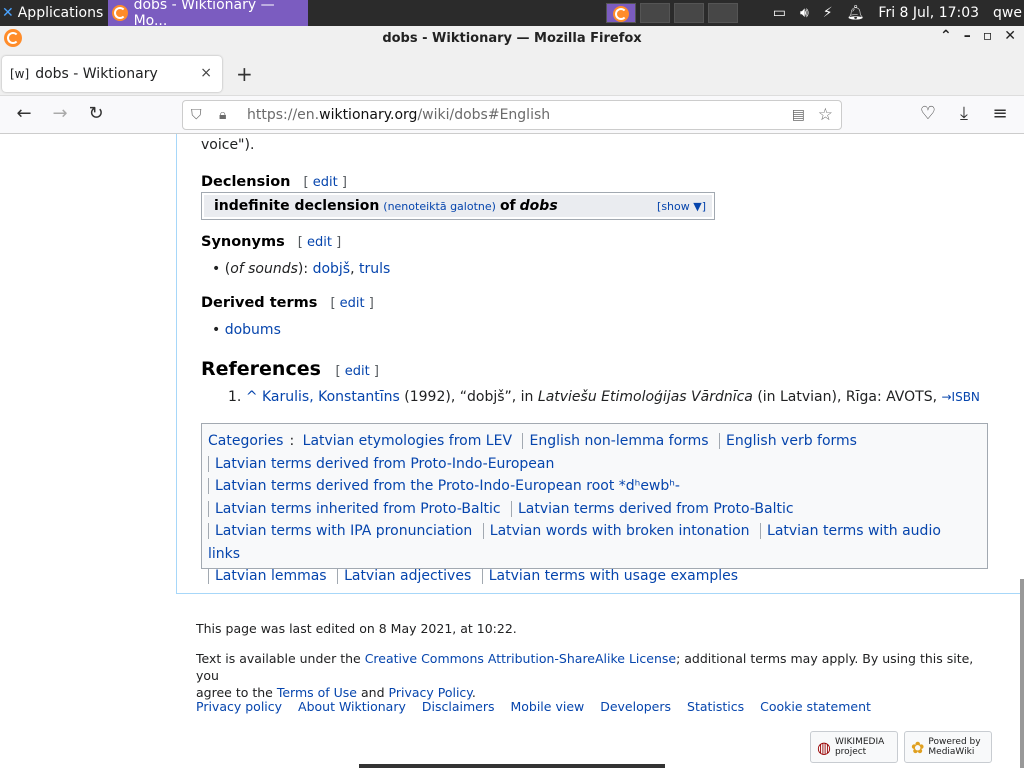 This screenshot has height=768, width=1024. I want to click on mediawiki-logo-icon: ✿, so click(918, 747).